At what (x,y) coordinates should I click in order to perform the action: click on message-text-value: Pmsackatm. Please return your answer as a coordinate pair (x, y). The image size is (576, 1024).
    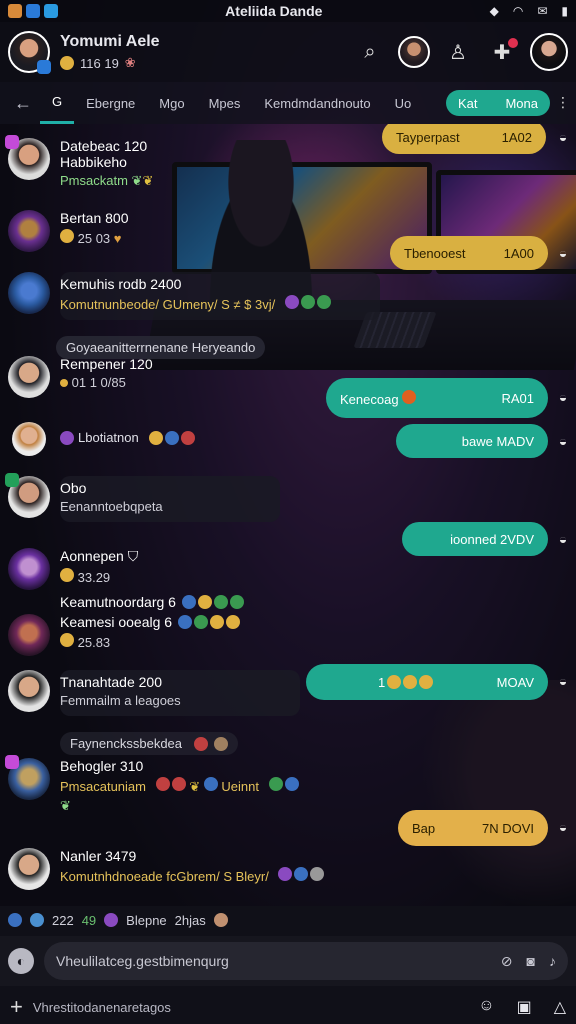
    Looking at the image, I should click on (94, 180).